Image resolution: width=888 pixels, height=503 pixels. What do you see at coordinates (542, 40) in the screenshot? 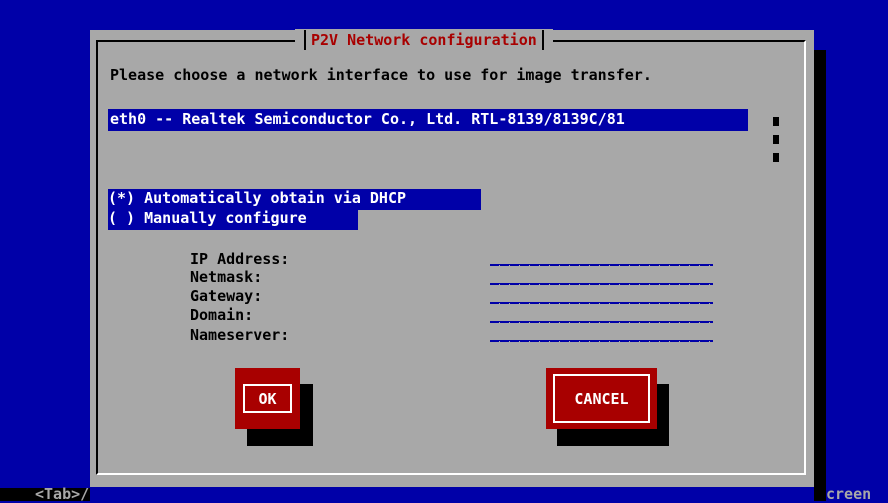
I see `title-bracket-right` at bounding box center [542, 40].